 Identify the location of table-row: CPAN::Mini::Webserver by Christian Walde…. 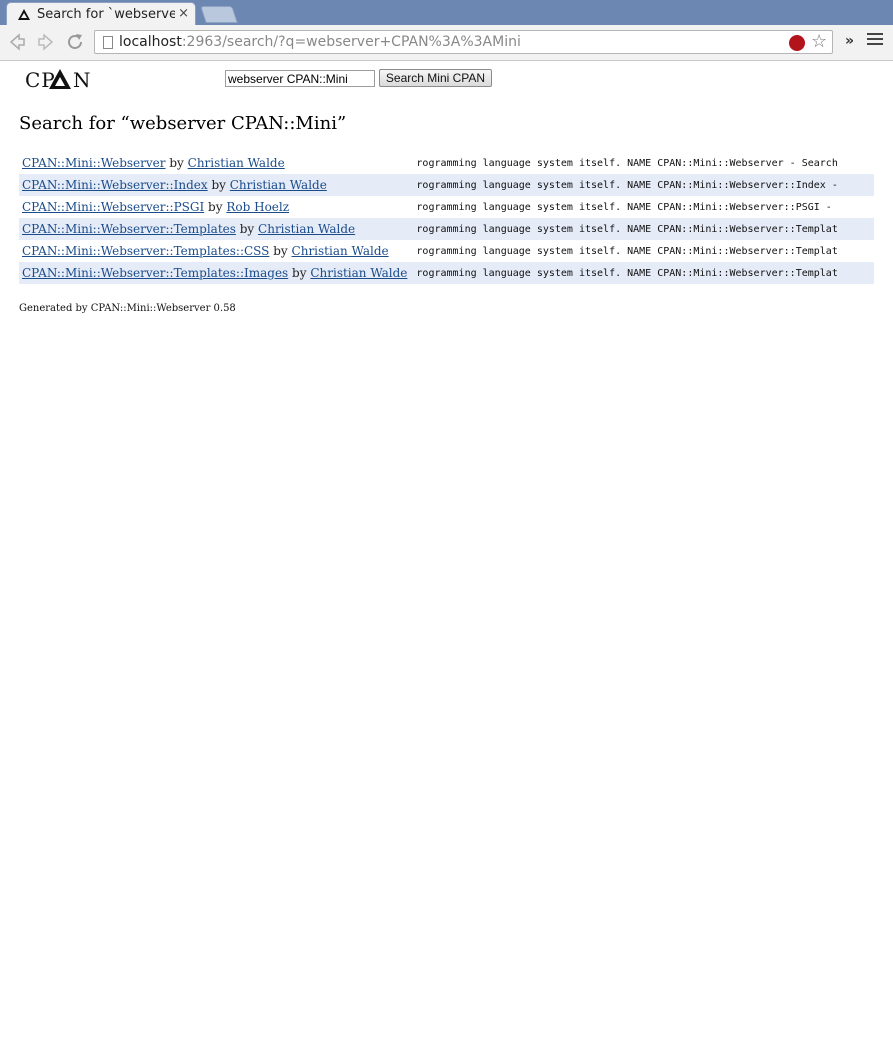
(446, 163).